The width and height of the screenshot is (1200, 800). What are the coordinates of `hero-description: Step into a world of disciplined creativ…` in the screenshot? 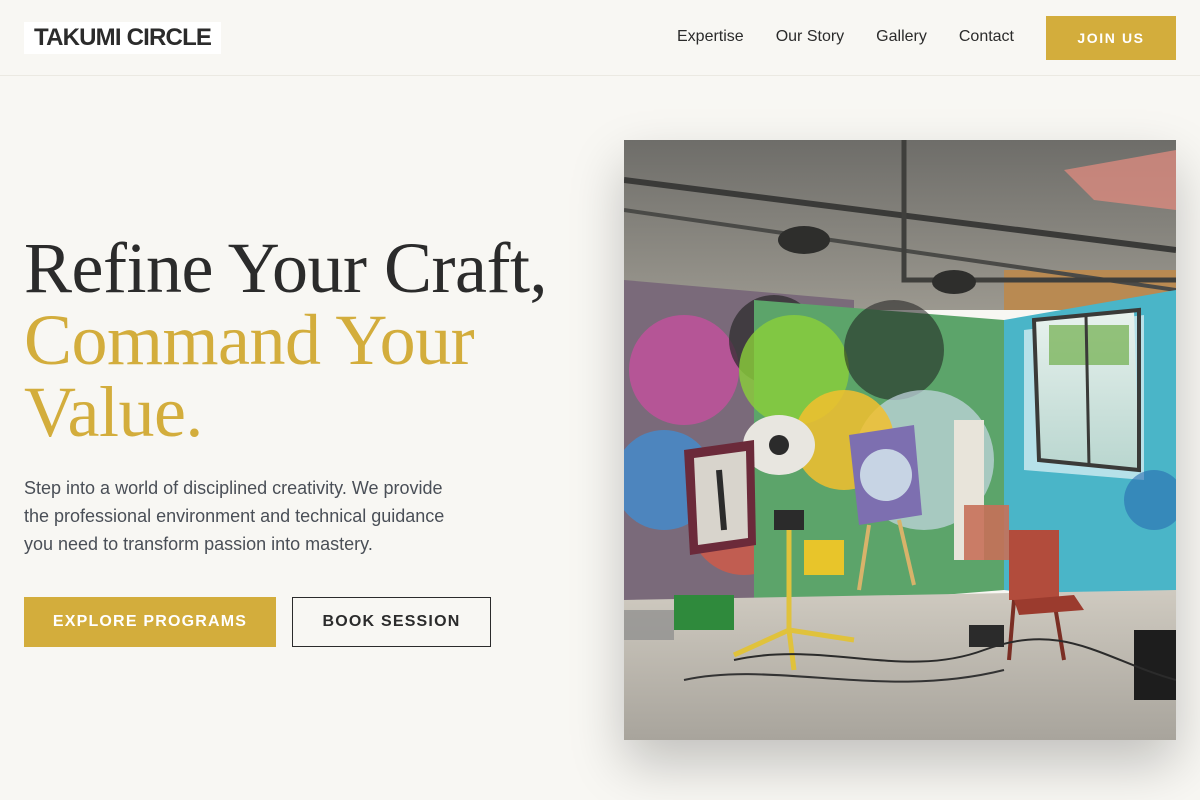 It's located at (234, 516).